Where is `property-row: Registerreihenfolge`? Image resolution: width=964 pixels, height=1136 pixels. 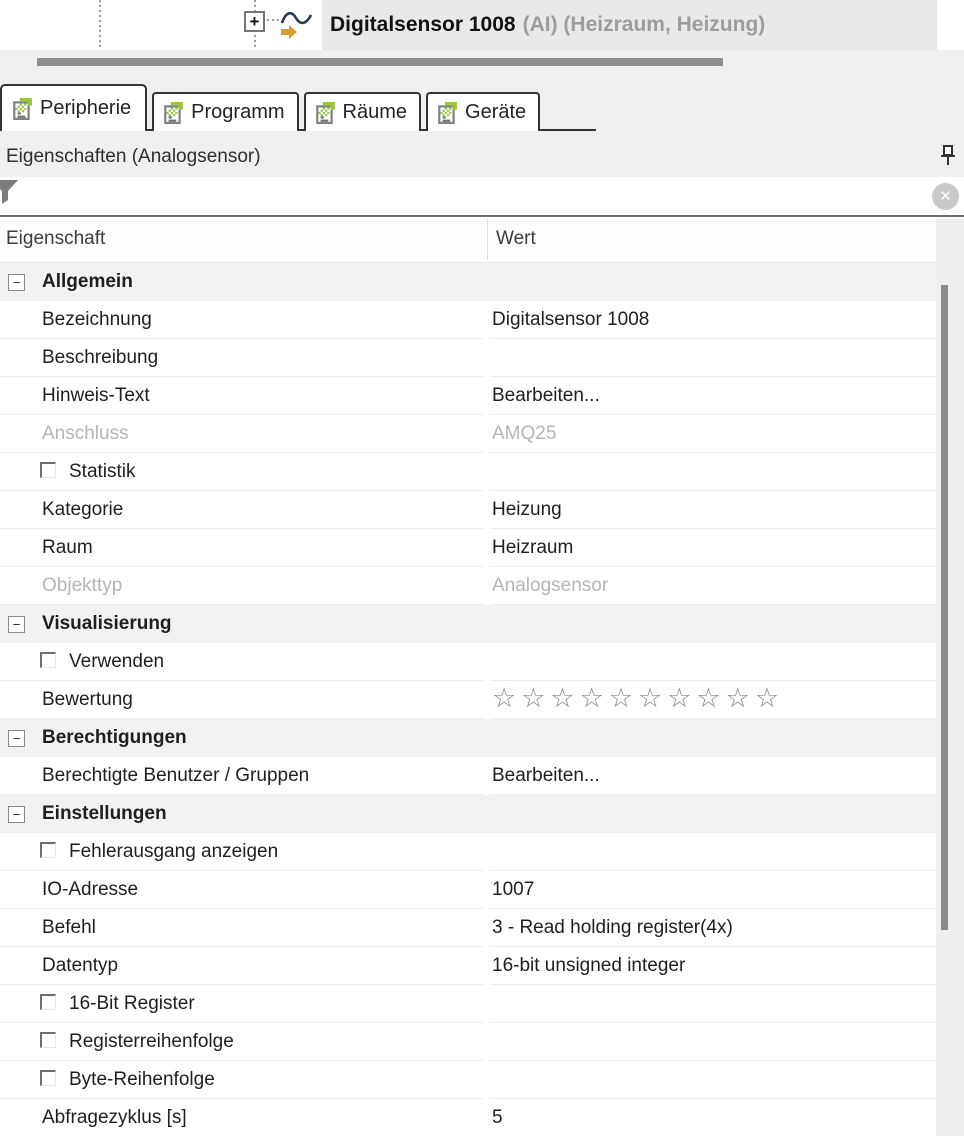
property-row: Registerreihenfolge is located at coordinates (482, 1042).